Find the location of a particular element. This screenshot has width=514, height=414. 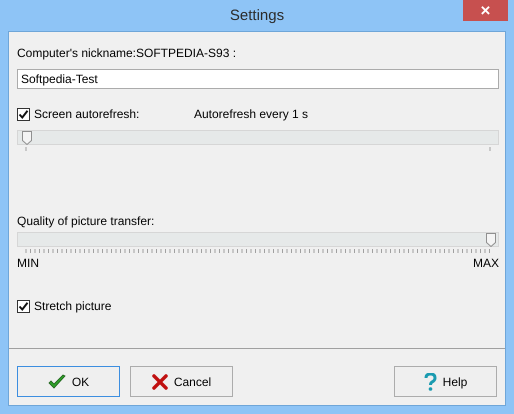

check-icon is located at coordinates (57, 382).